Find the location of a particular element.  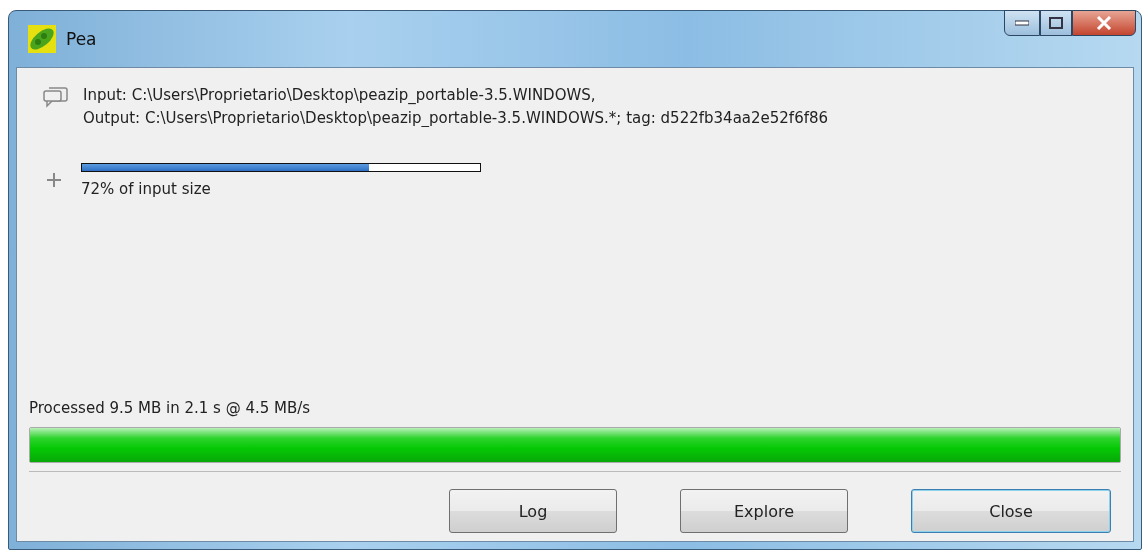

minimize-button is located at coordinates (1022, 23).